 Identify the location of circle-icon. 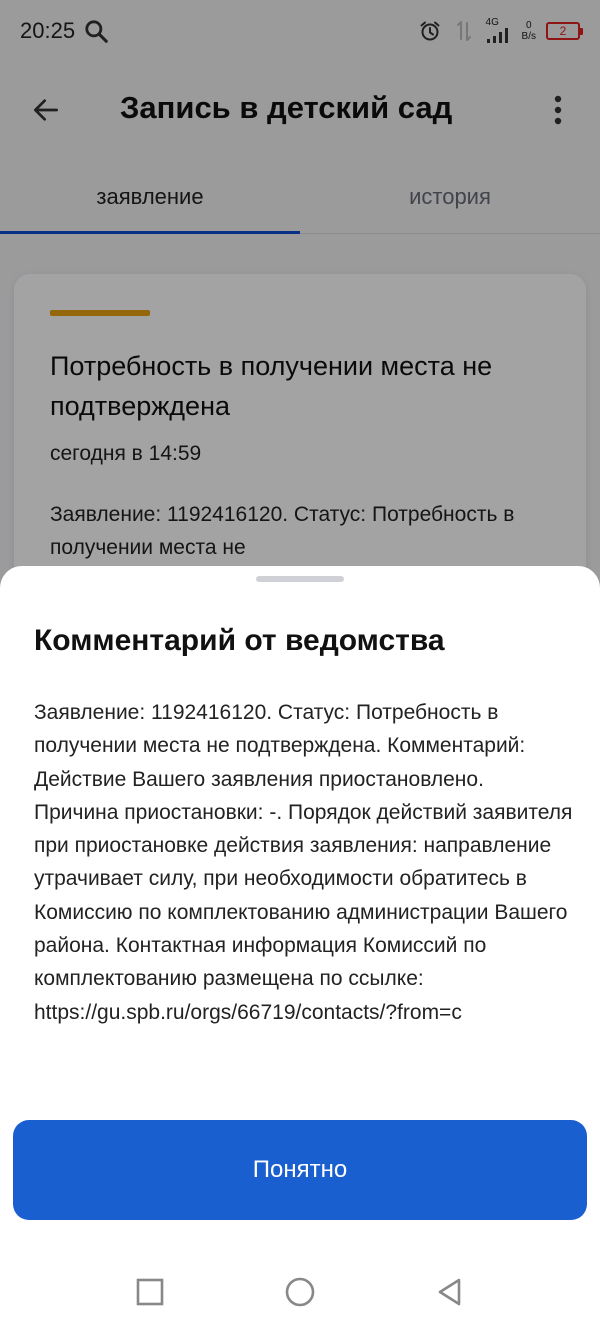
(300, 1292).